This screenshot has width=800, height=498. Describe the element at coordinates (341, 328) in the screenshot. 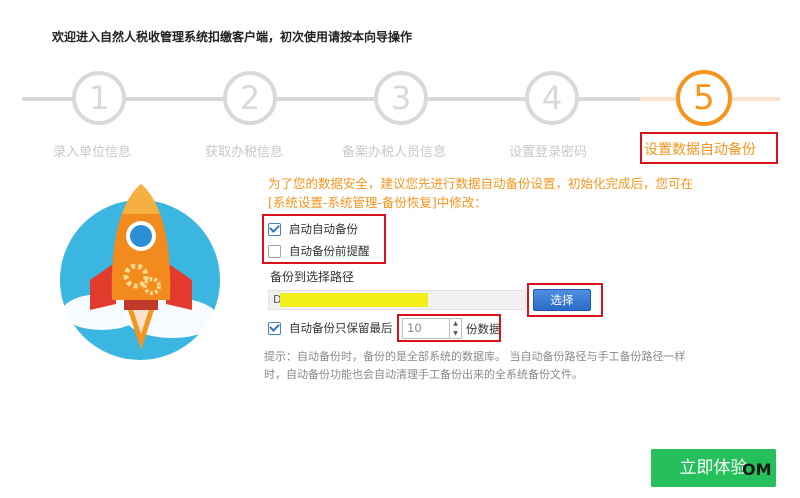

I see `keep-last-label: 自动备份只保留最后` at that location.